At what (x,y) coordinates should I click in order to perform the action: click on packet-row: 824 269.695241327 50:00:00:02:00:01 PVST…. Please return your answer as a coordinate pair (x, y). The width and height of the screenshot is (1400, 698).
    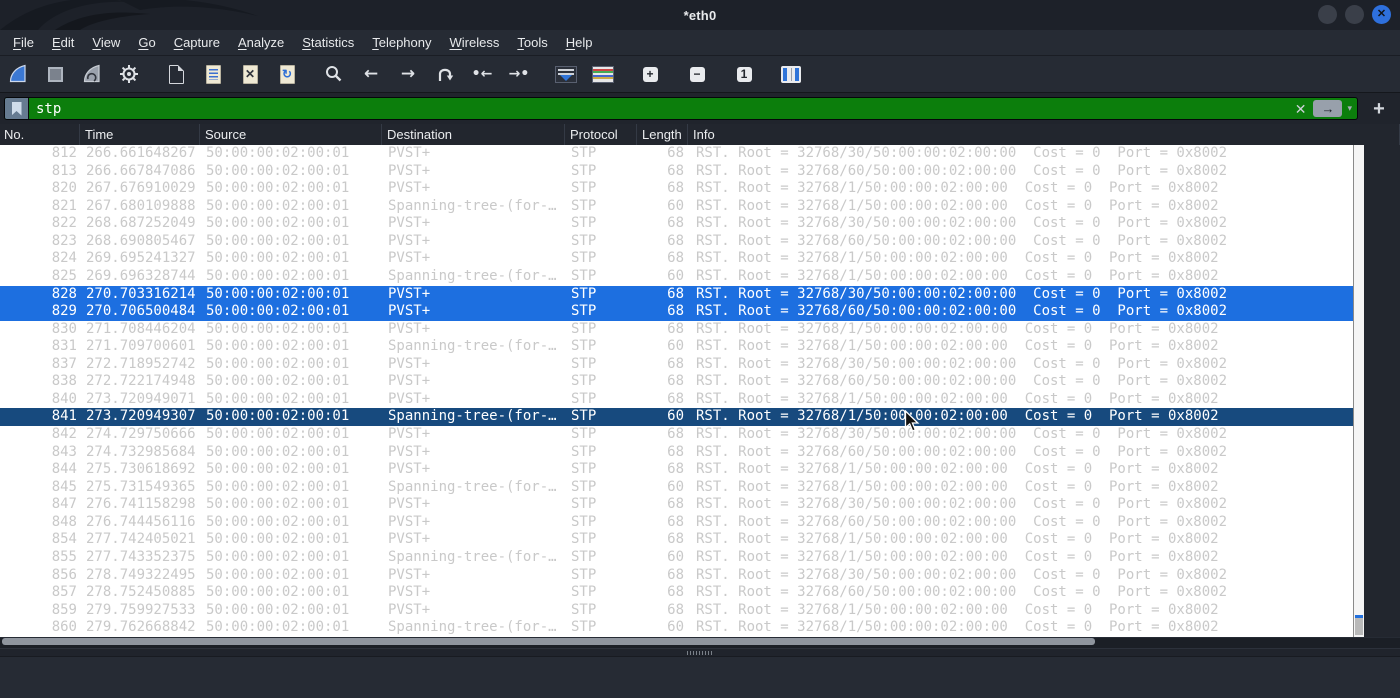
    Looking at the image, I should click on (676, 259).